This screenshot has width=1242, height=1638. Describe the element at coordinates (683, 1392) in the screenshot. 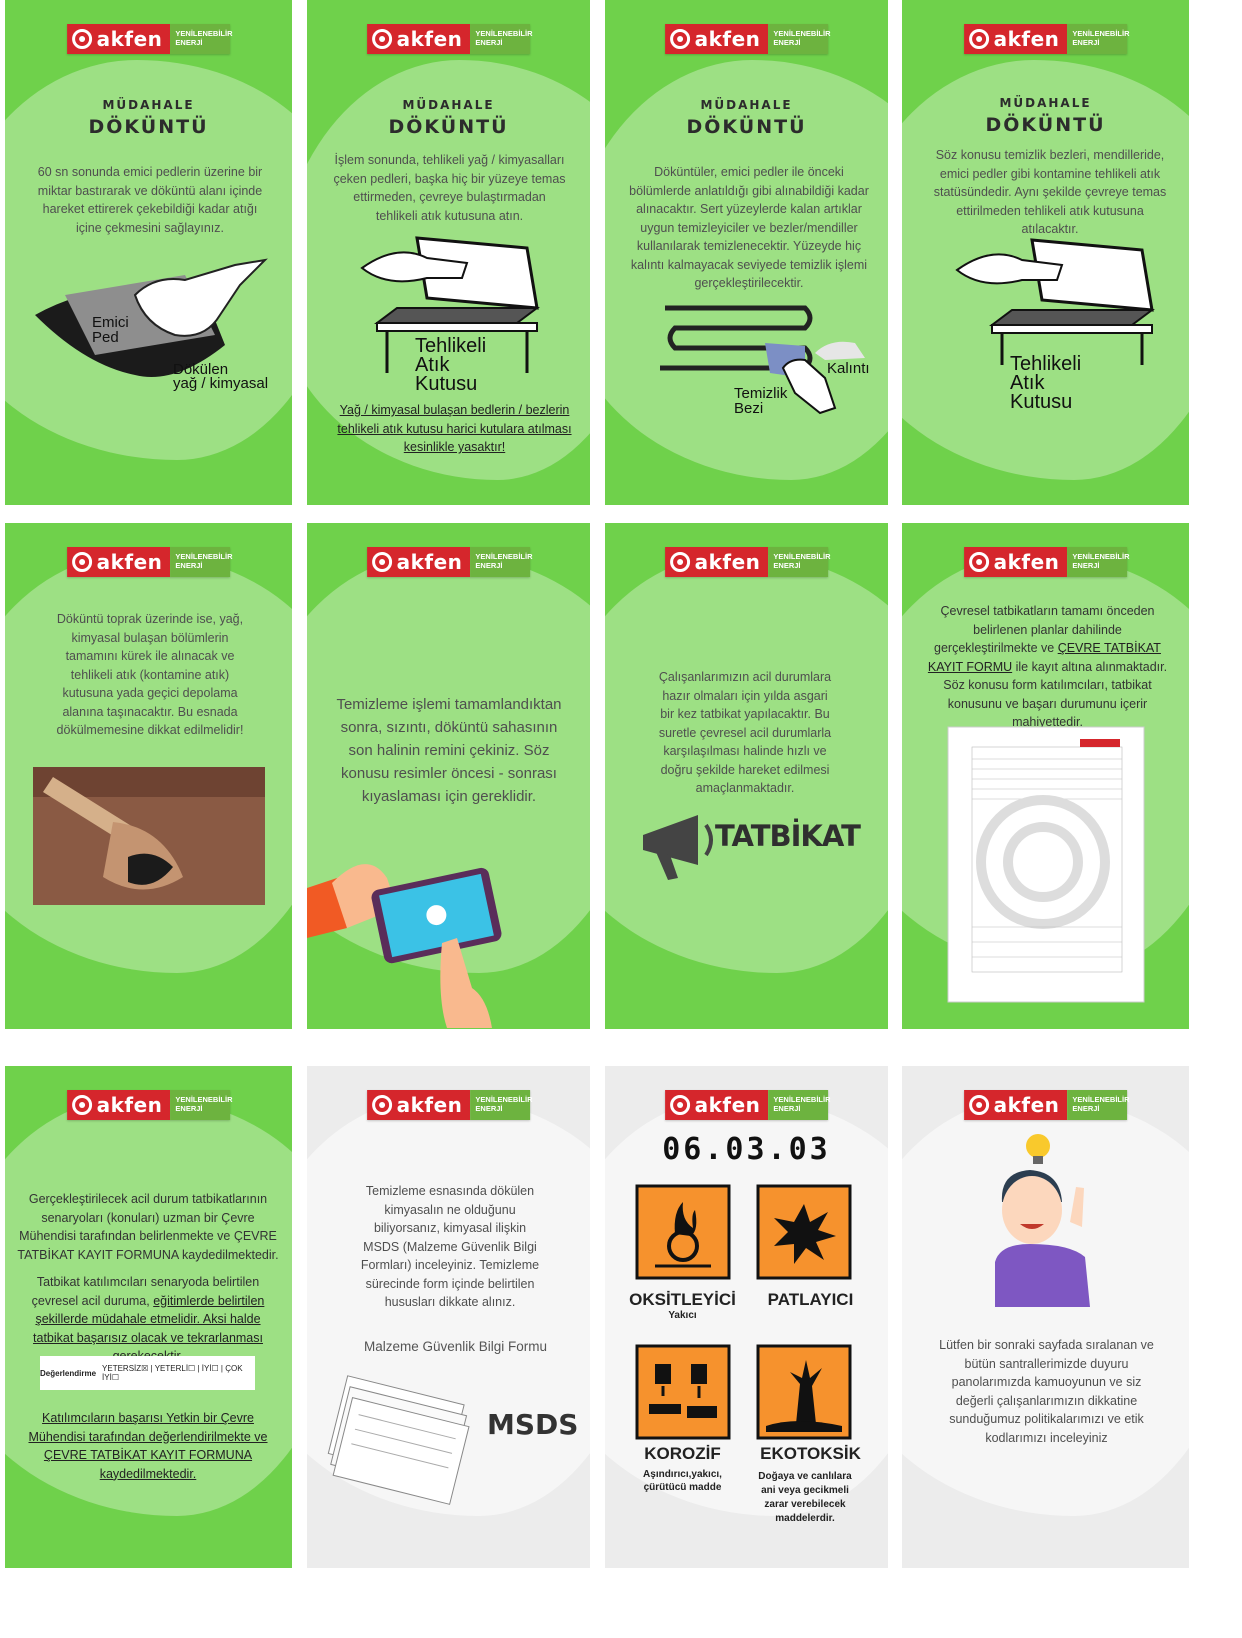

I see `corrosive-icon` at that location.